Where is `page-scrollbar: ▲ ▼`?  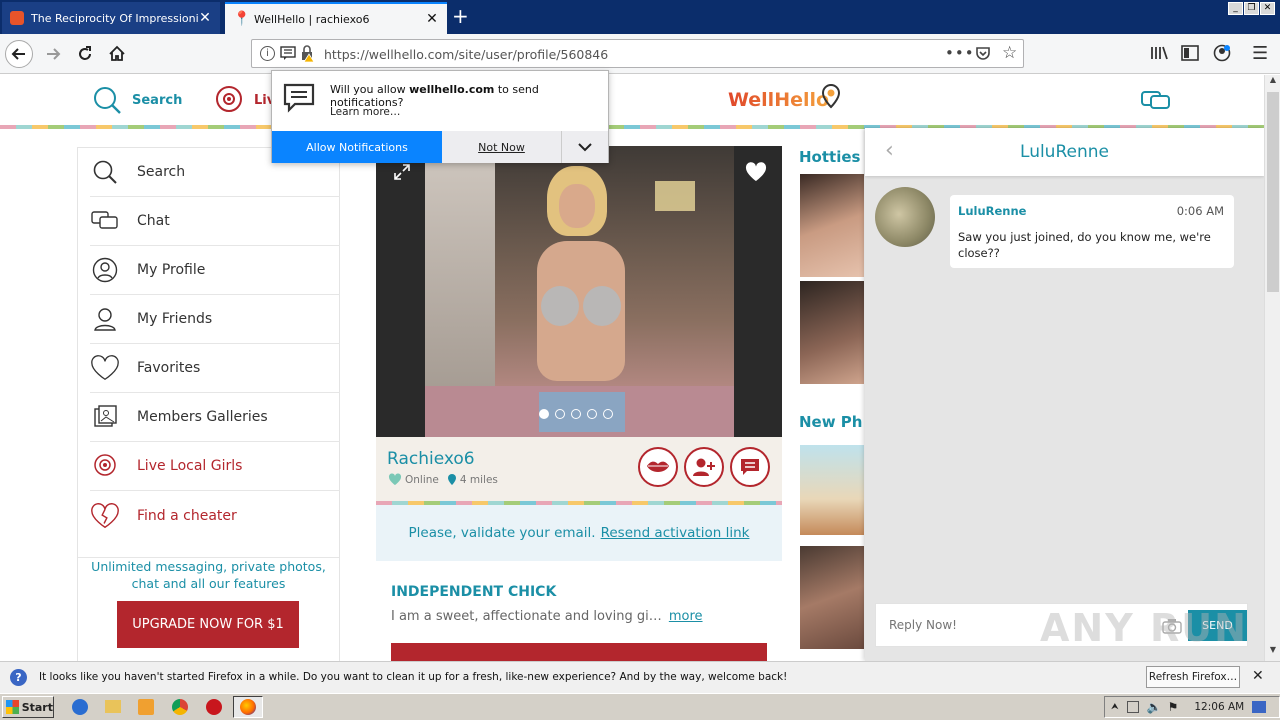
page-scrollbar: ▲ ▼ is located at coordinates (1272, 368).